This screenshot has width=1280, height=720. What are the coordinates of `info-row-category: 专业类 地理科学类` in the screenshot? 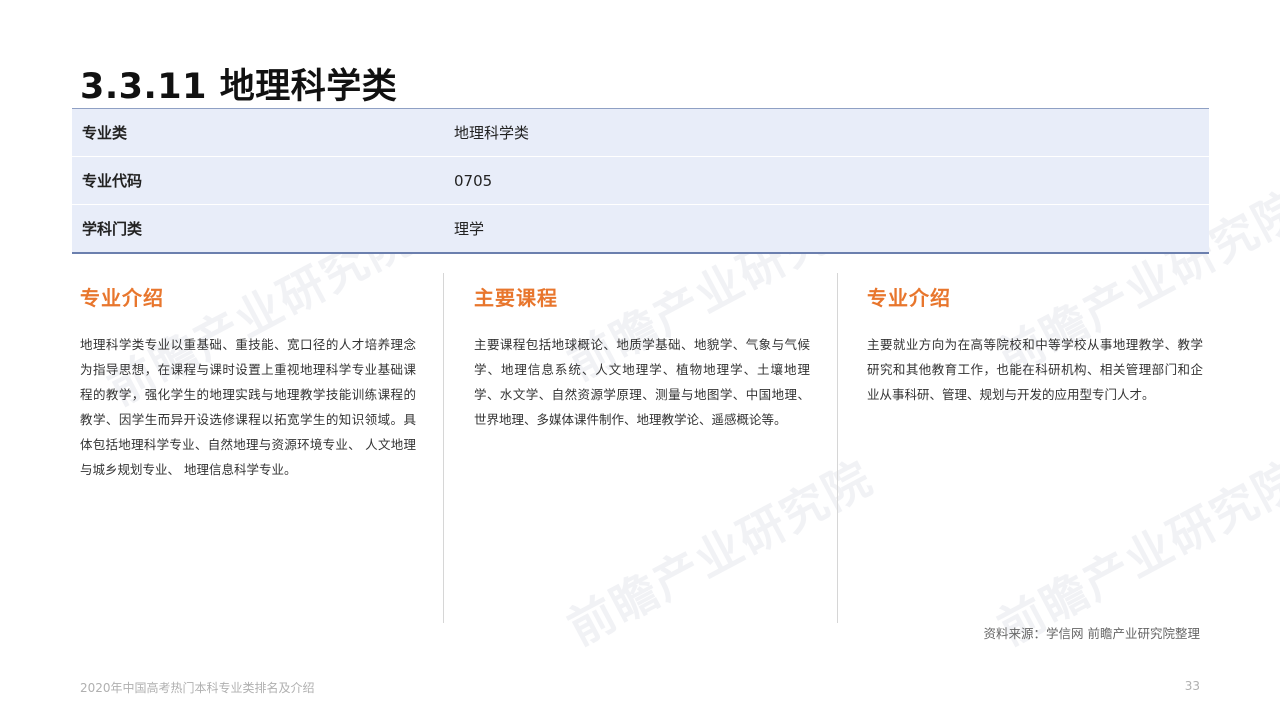 It's located at (640, 133).